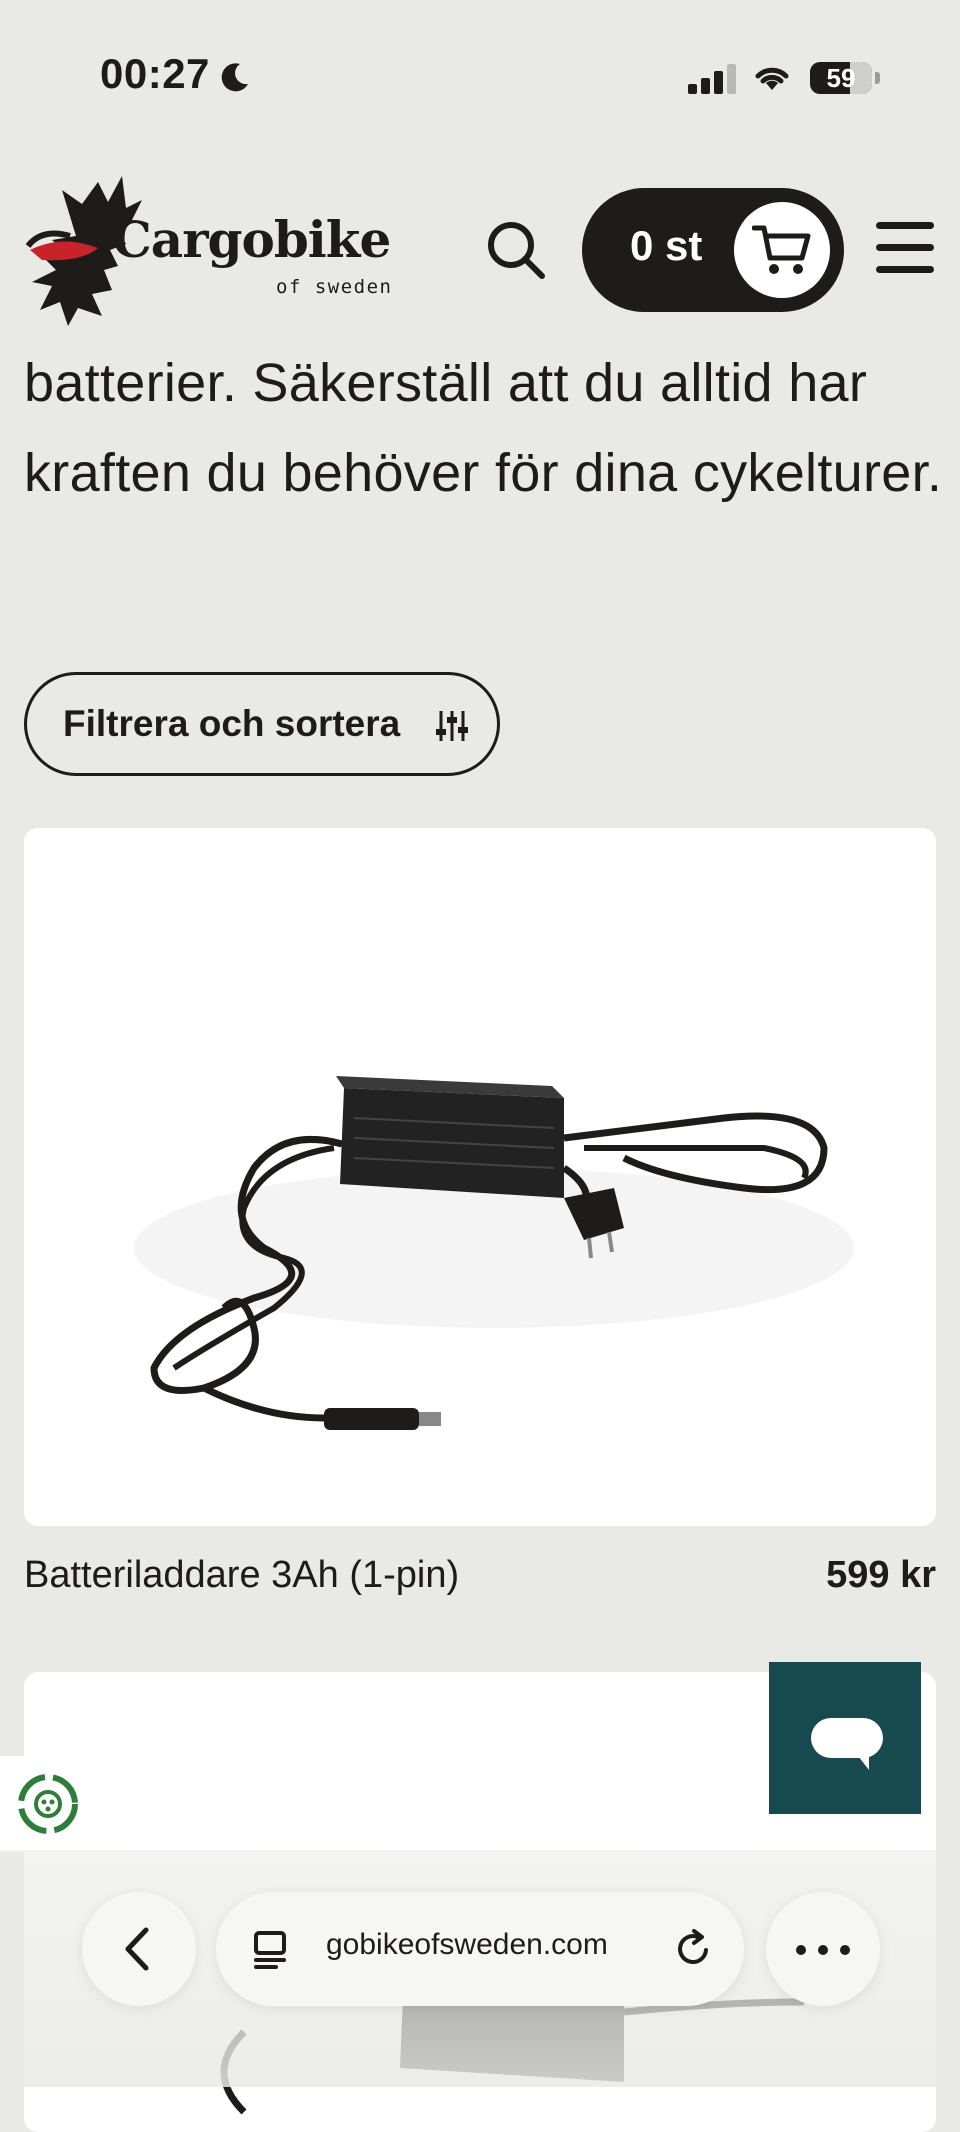 The width and height of the screenshot is (960, 2132). I want to click on chat-button, so click(845, 1738).